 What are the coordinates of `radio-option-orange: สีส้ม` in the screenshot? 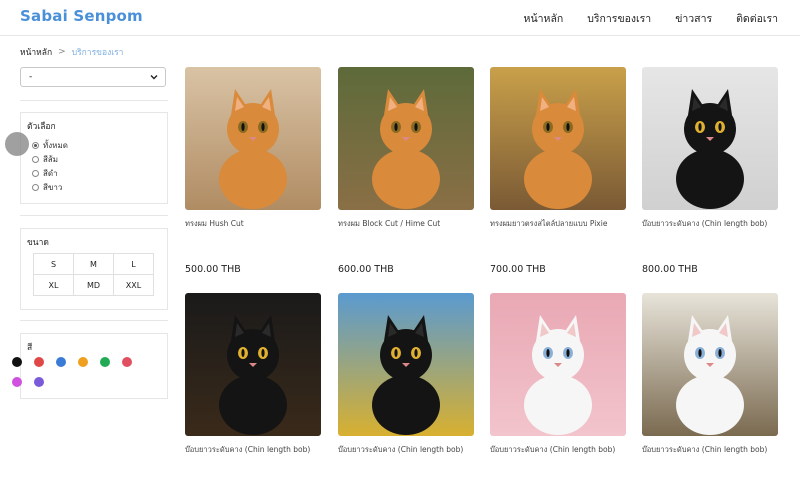 It's located at (45, 159).